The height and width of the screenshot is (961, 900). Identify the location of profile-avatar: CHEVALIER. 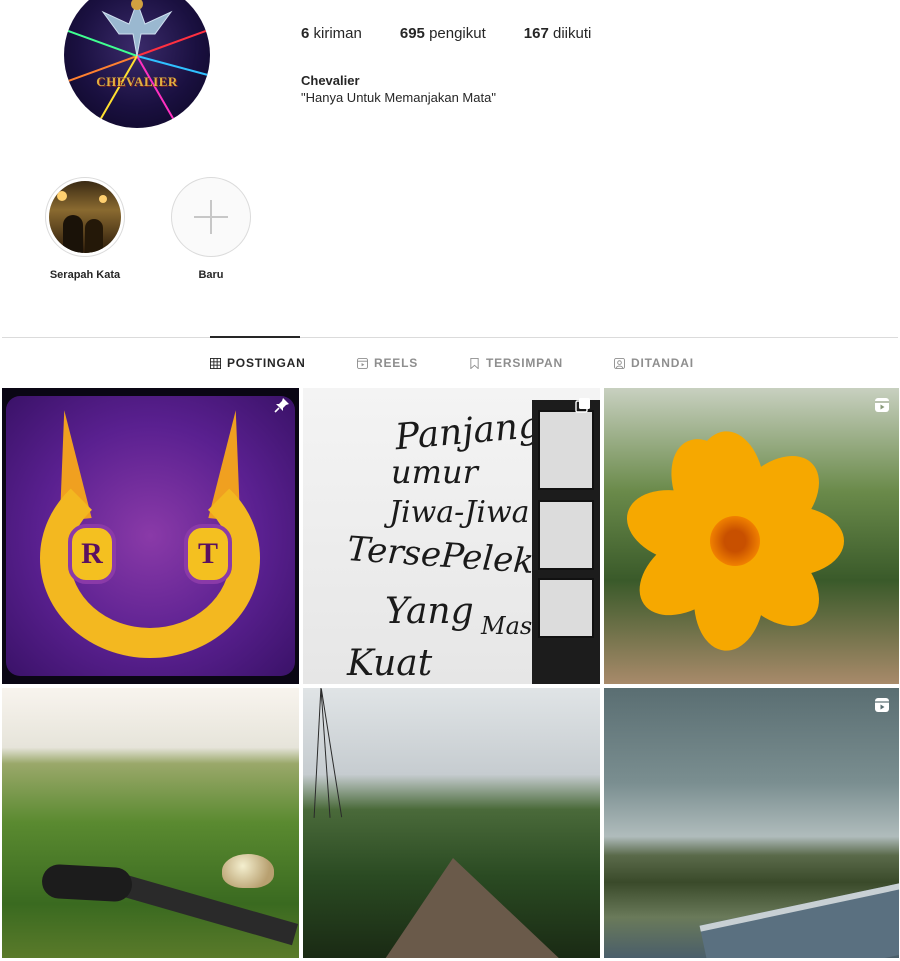
(137, 64).